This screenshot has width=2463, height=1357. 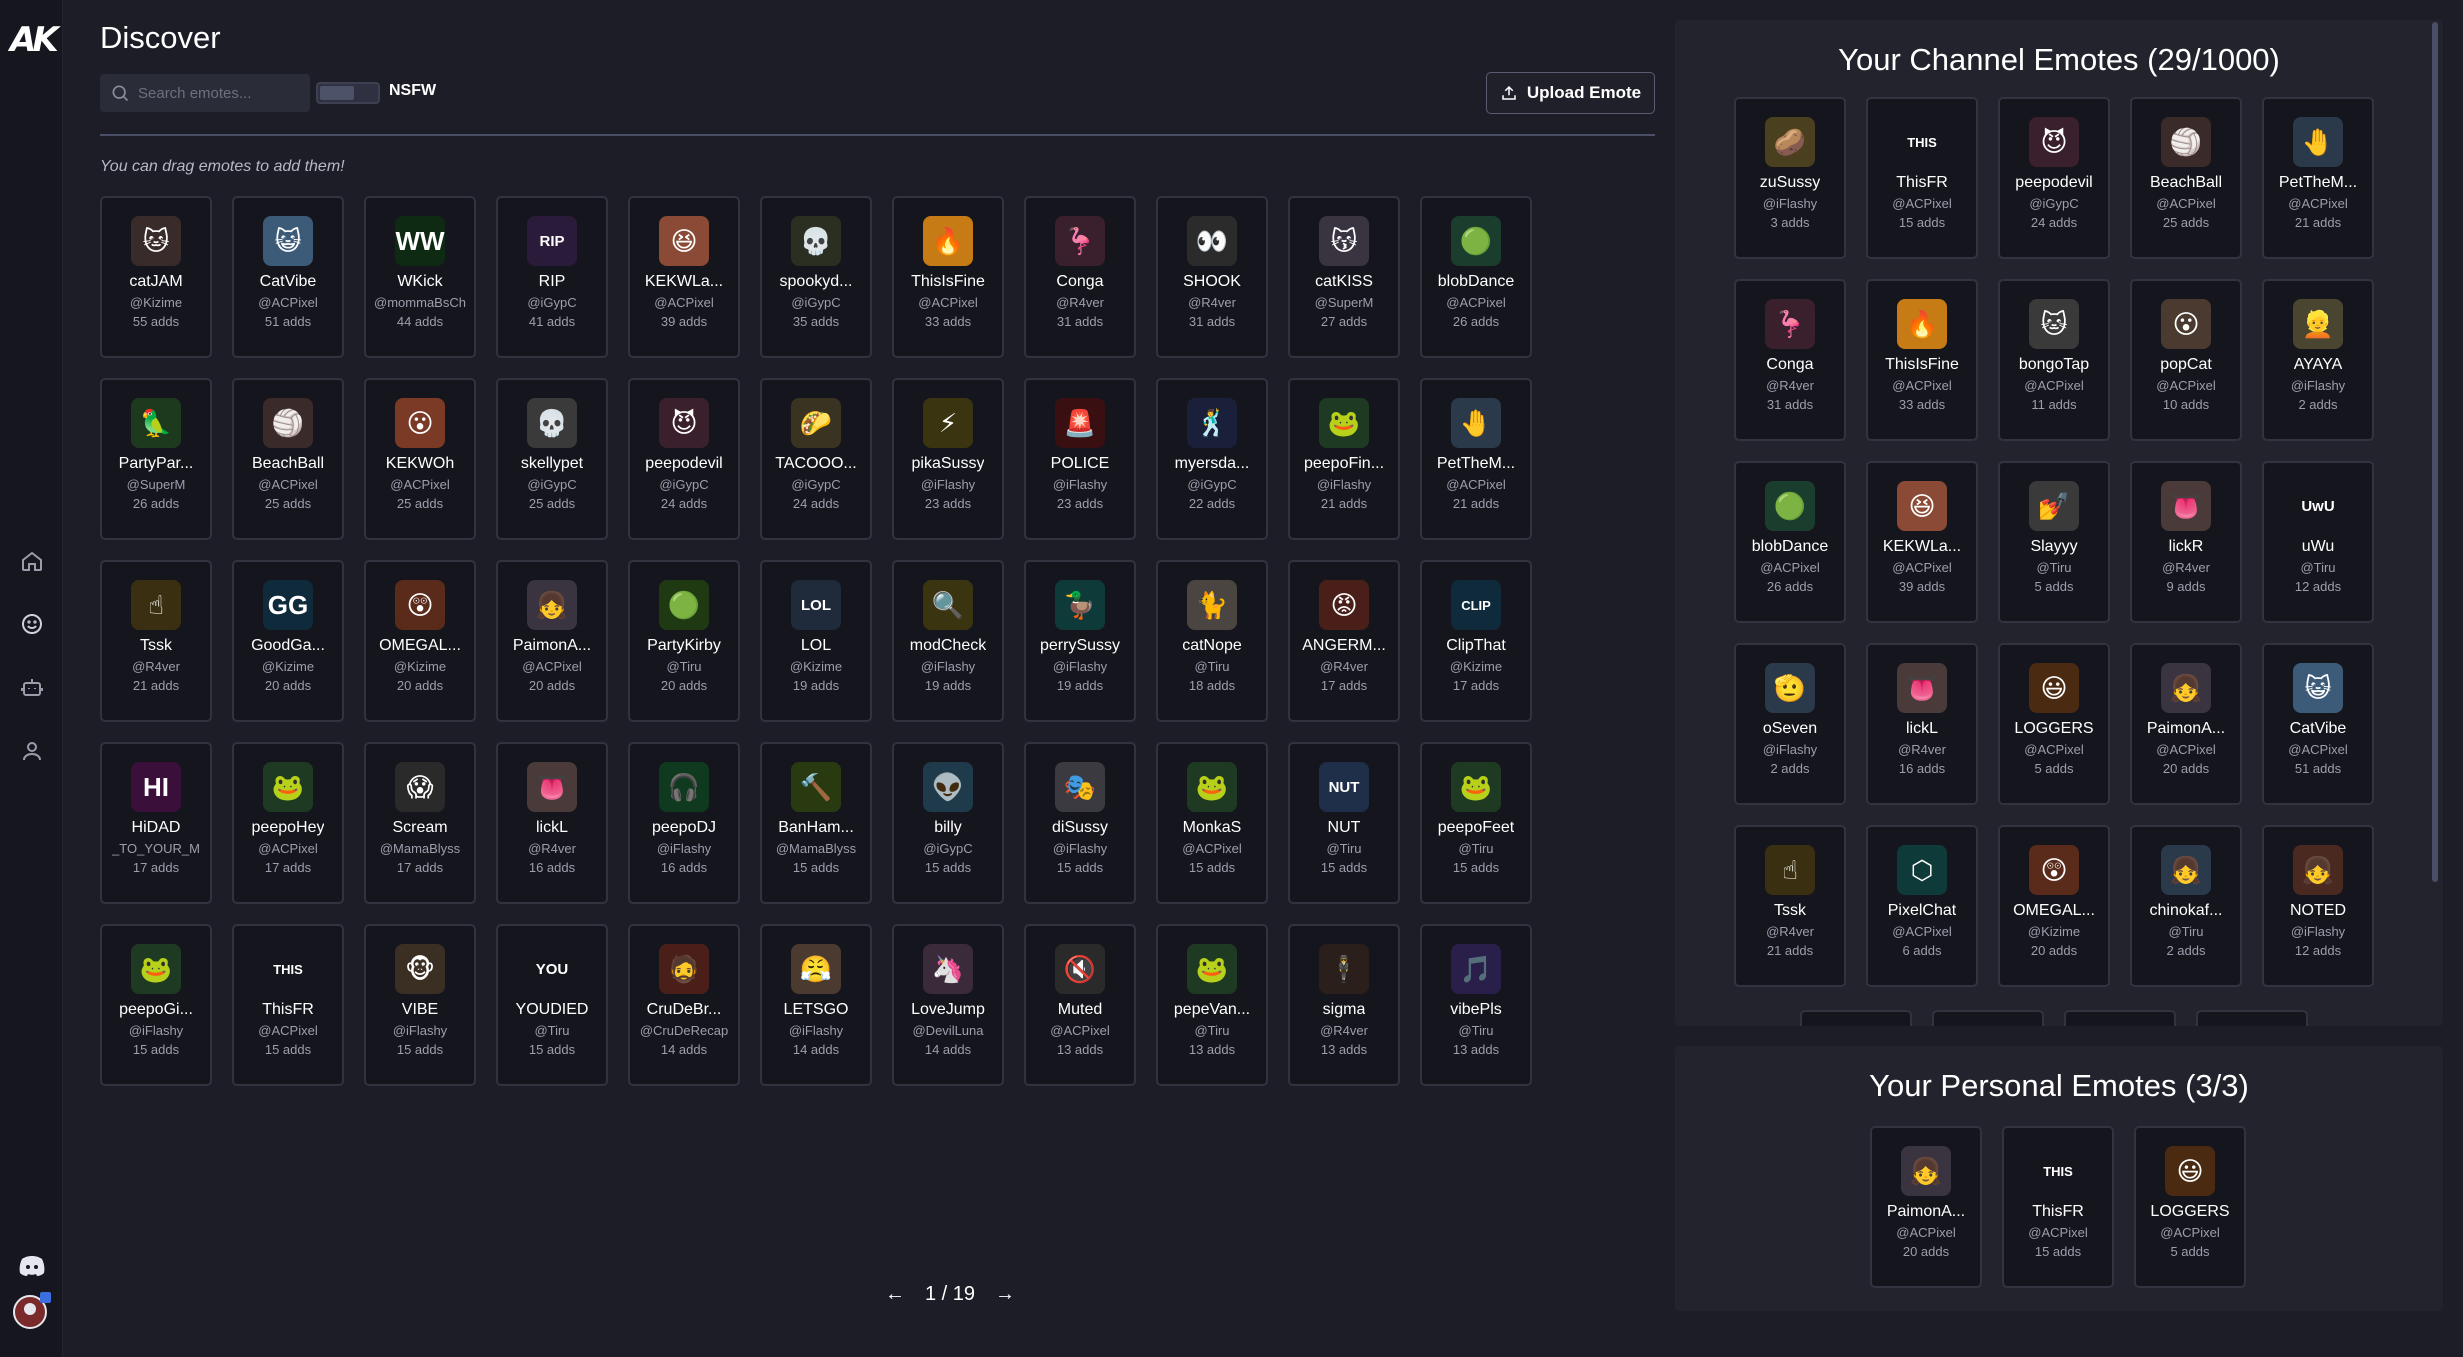 What do you see at coordinates (32, 688) in the screenshot?
I see `bot-icon` at bounding box center [32, 688].